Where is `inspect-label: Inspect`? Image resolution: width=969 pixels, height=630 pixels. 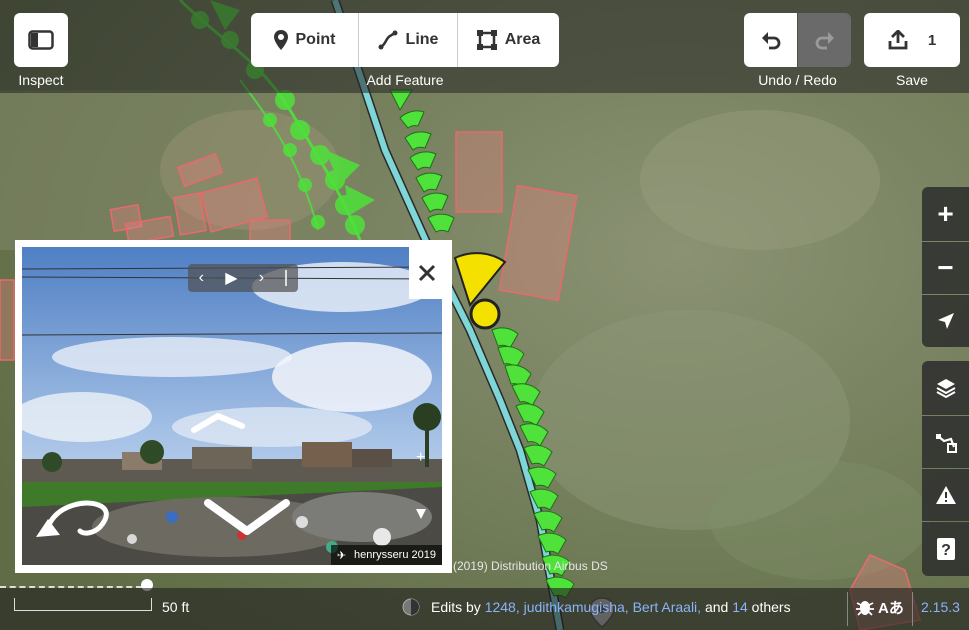
inspect-label: Inspect is located at coordinates (41, 80).